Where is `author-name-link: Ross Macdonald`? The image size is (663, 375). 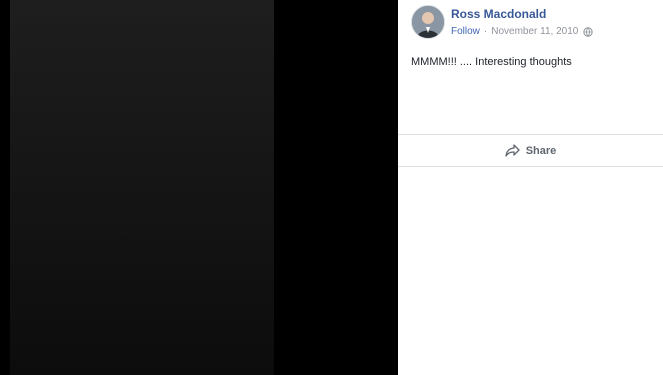
author-name-link: Ross Macdonald is located at coordinates (498, 14).